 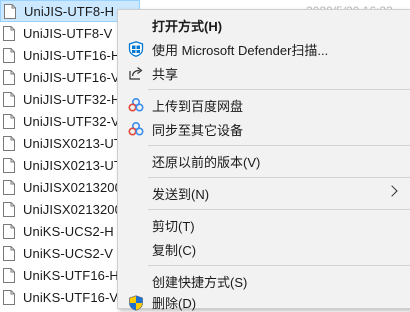 What do you see at coordinates (71, 77) in the screenshot?
I see `file-name: UniJIS-UTF16-V` at bounding box center [71, 77].